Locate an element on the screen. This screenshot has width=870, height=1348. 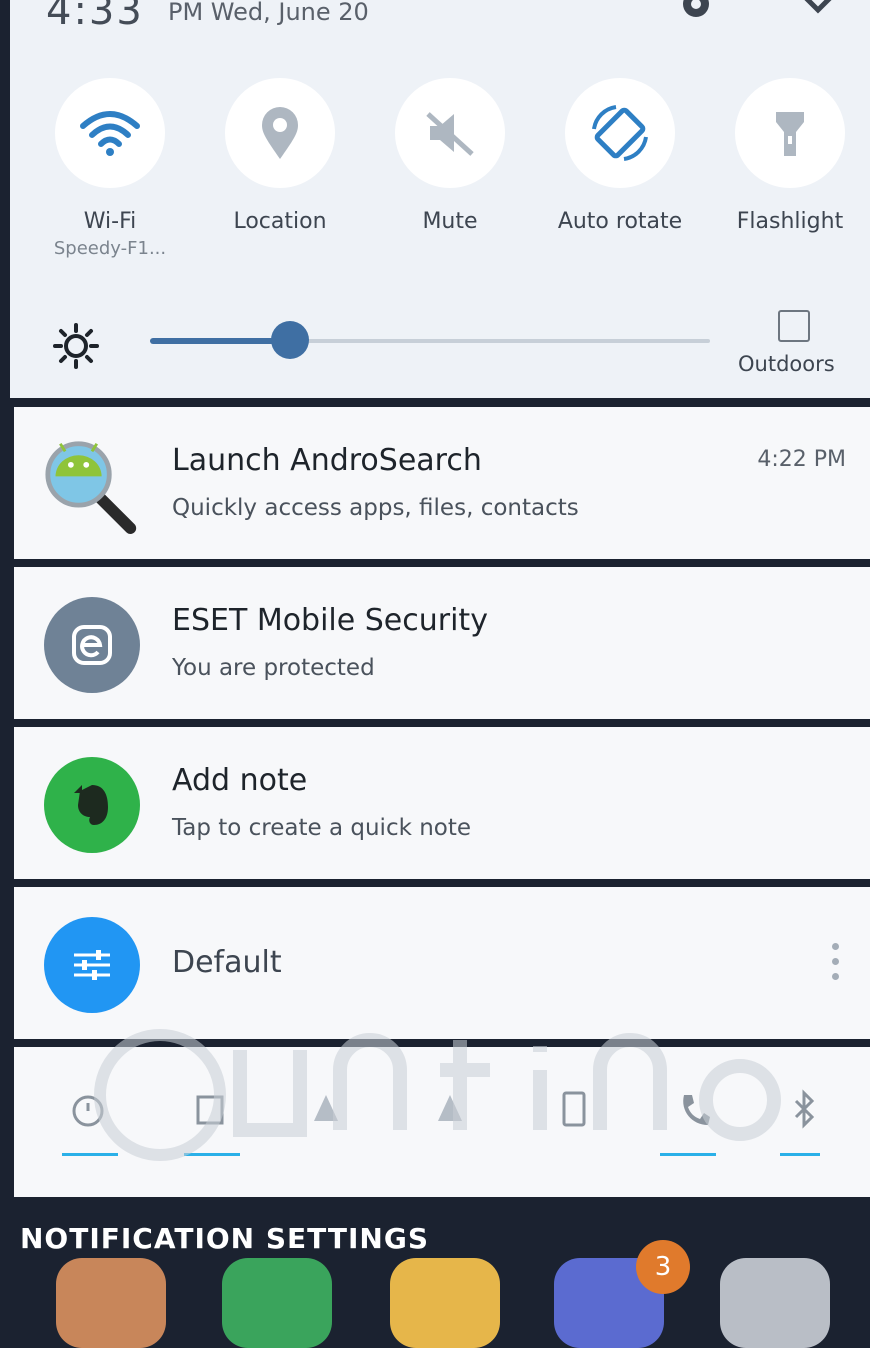
evernote-icon is located at coordinates (91, 805).